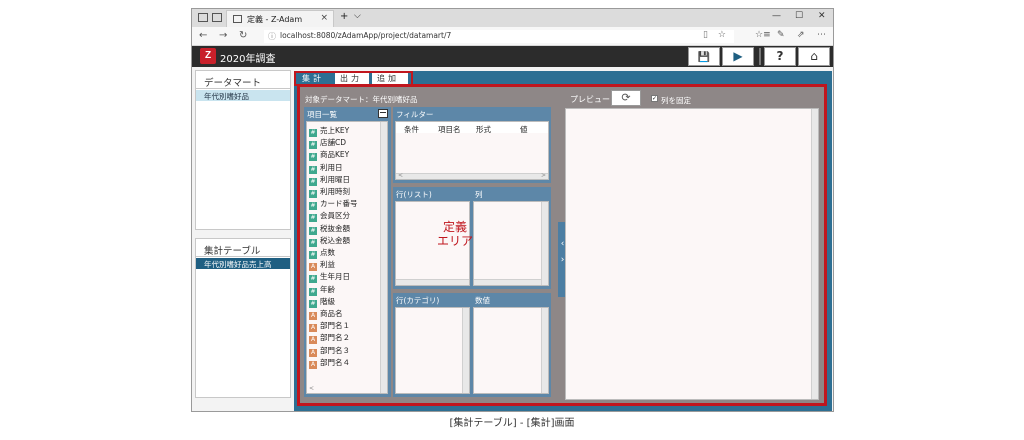  I want to click on field-list-item: # カード番号, so click(333, 204).